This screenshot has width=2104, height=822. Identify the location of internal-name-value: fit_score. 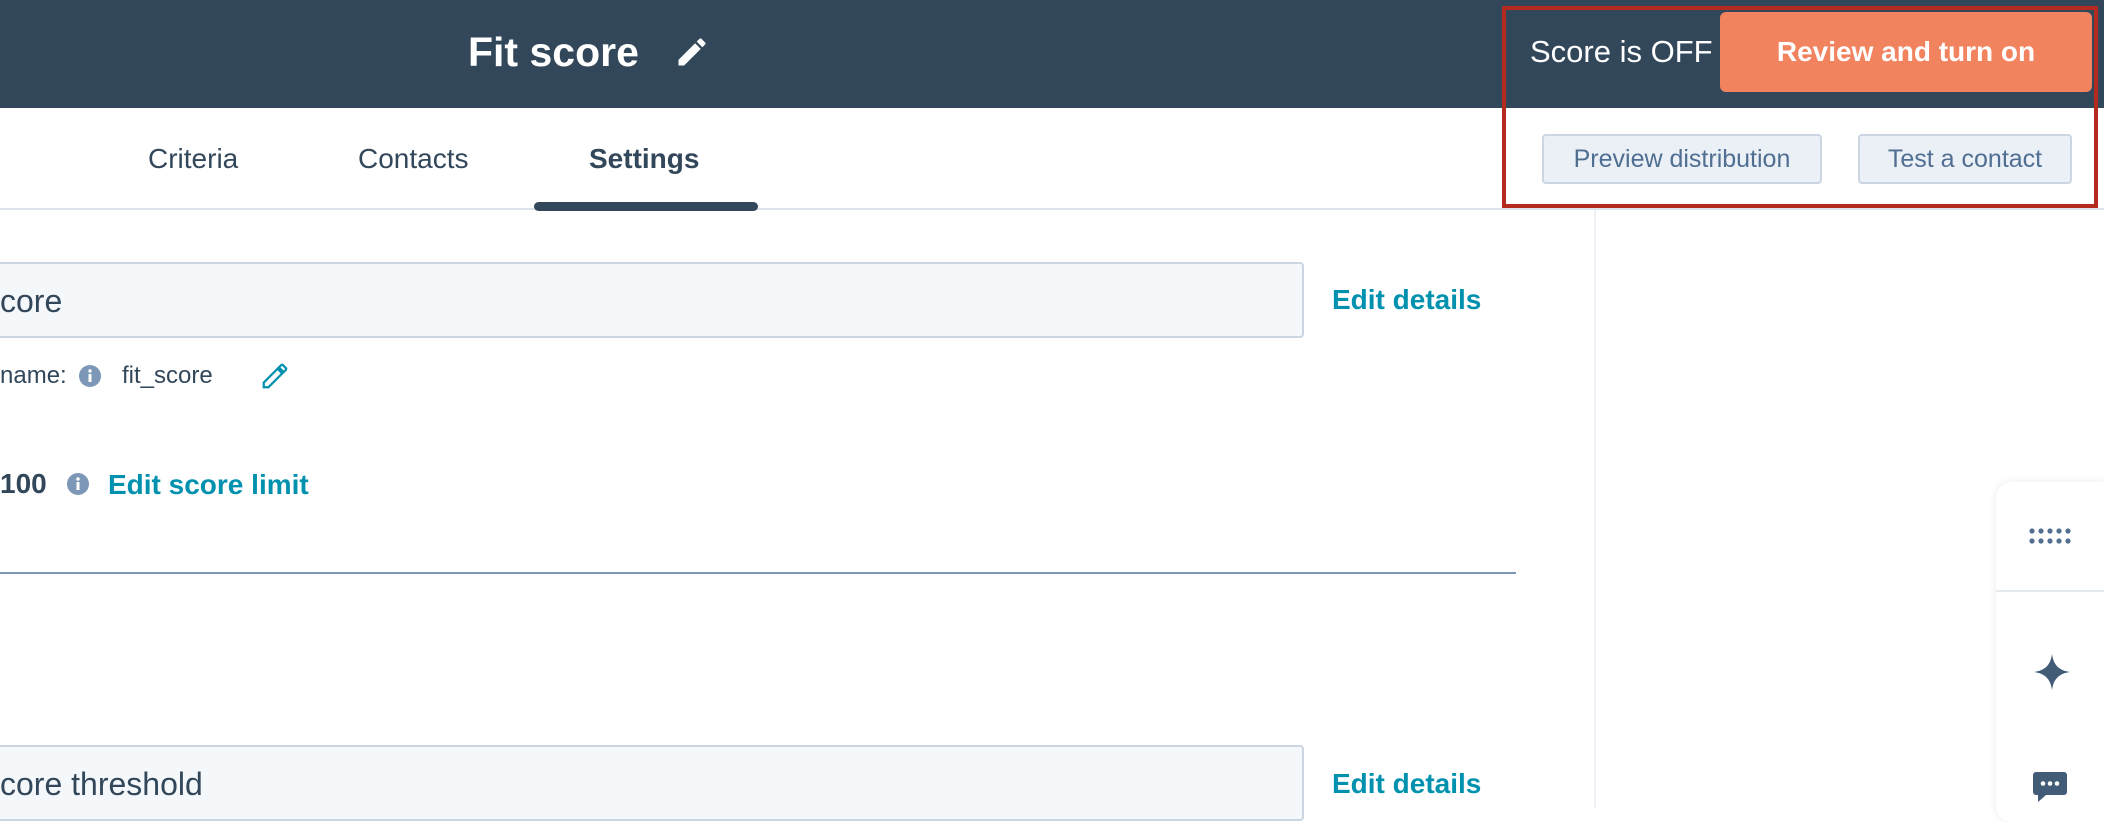
(167, 375).